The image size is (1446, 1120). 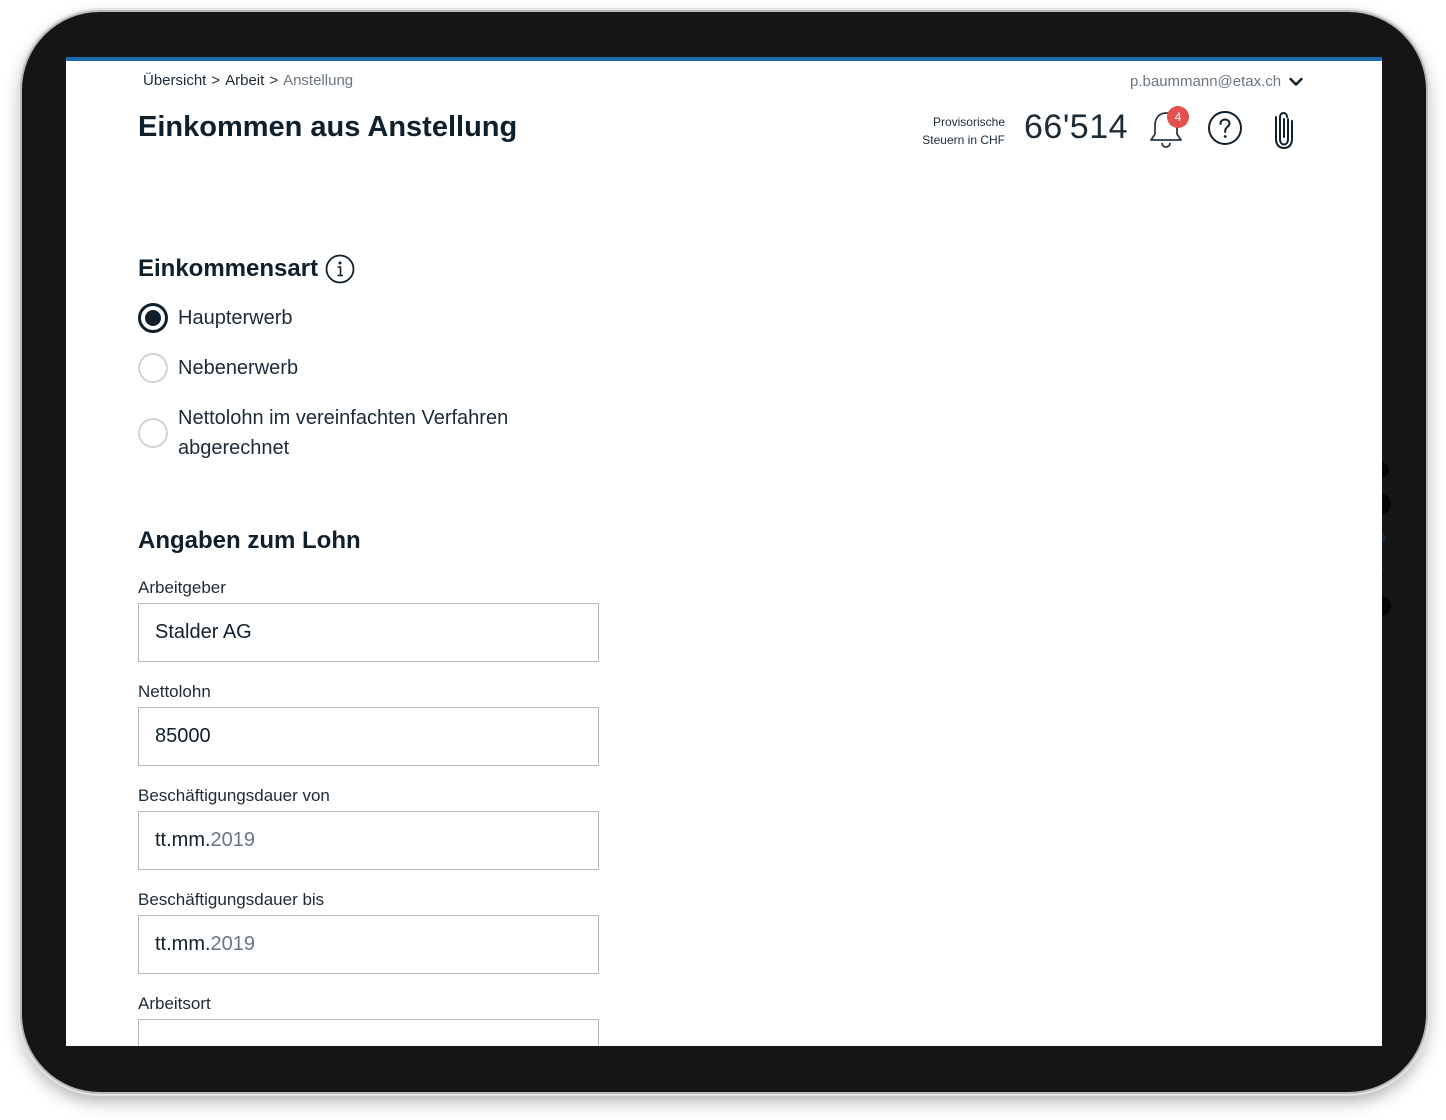 What do you see at coordinates (1225, 128) in the screenshot?
I see `help-icon` at bounding box center [1225, 128].